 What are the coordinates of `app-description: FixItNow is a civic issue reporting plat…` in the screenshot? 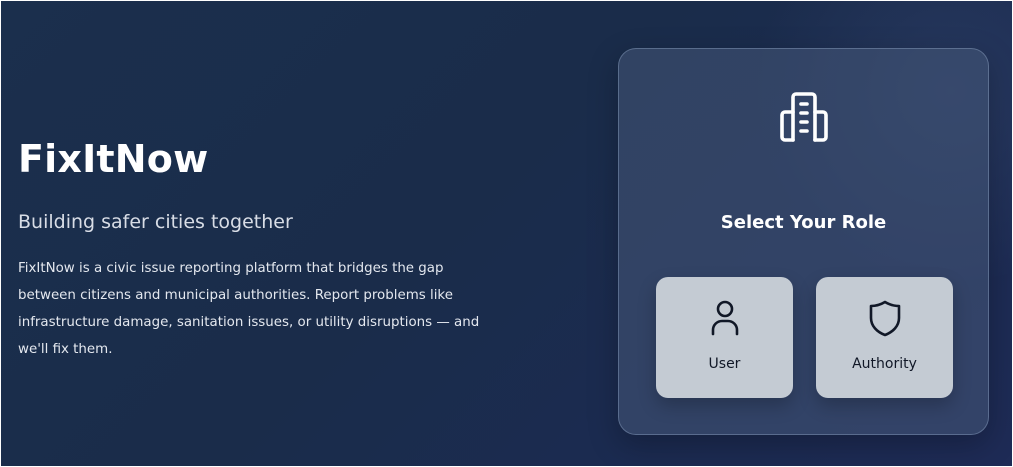 It's located at (249, 309).